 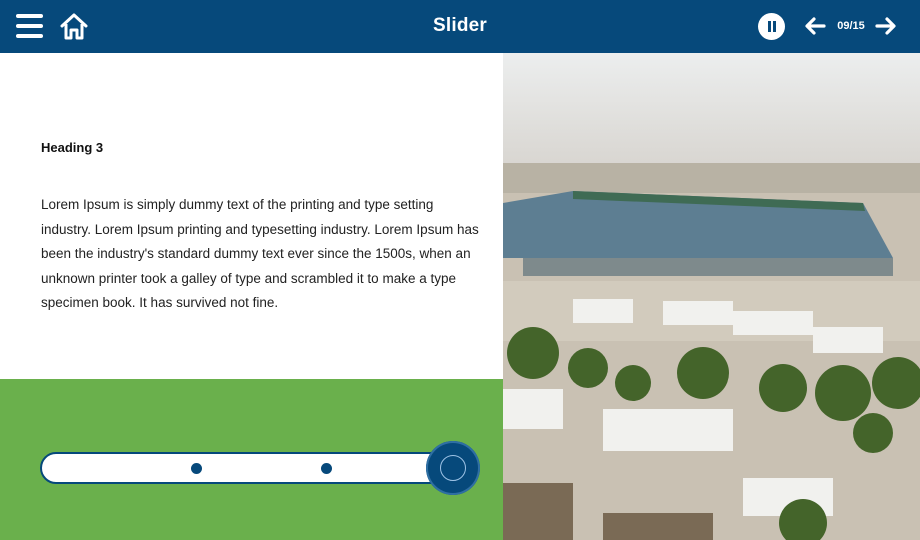 What do you see at coordinates (886, 26) in the screenshot?
I see `arrow-right-icon` at bounding box center [886, 26].